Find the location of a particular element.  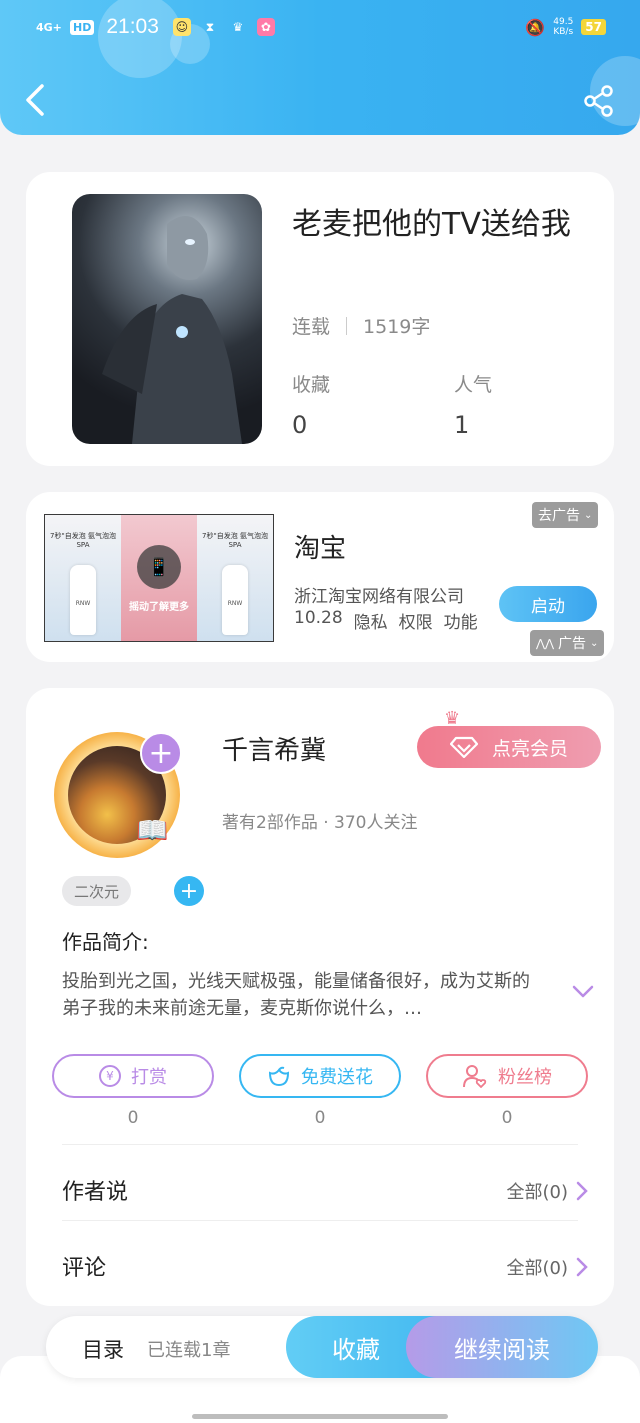

toc-button: 目录 is located at coordinates (103, 1349).